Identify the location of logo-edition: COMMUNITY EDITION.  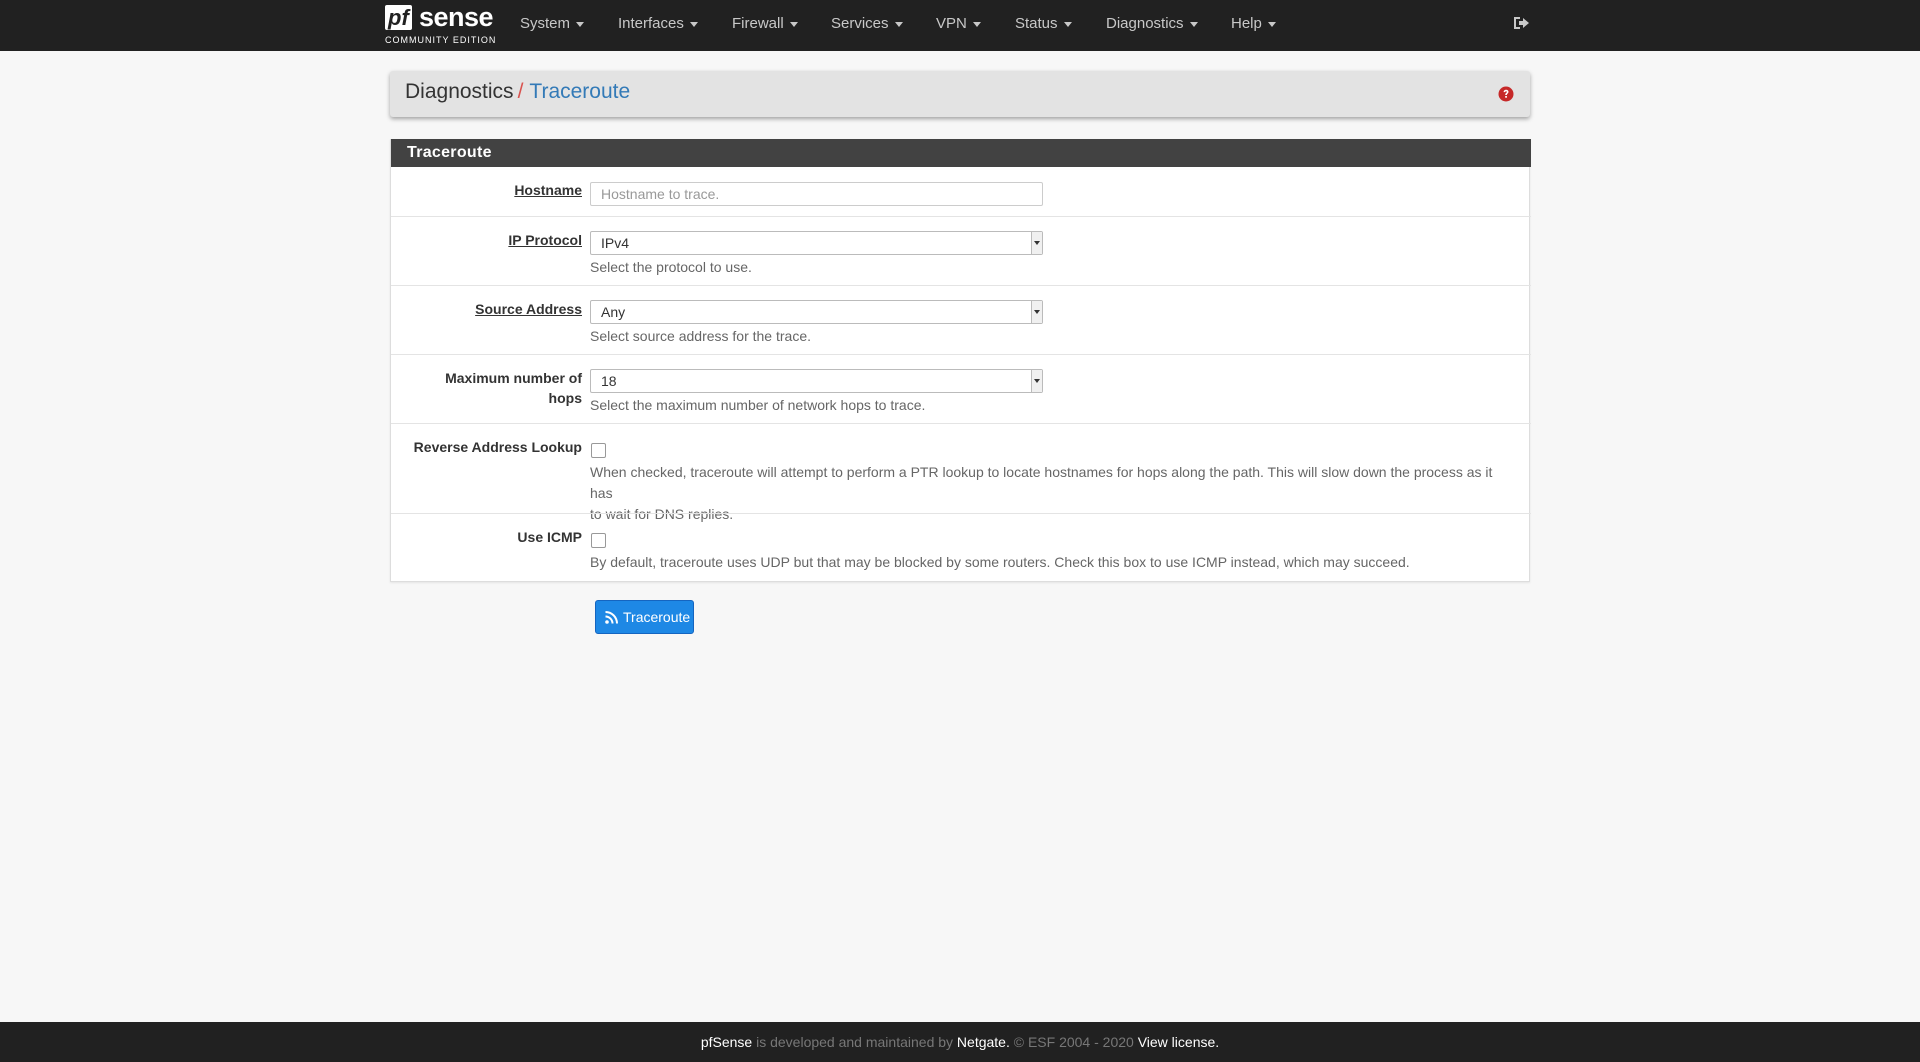
(441, 40).